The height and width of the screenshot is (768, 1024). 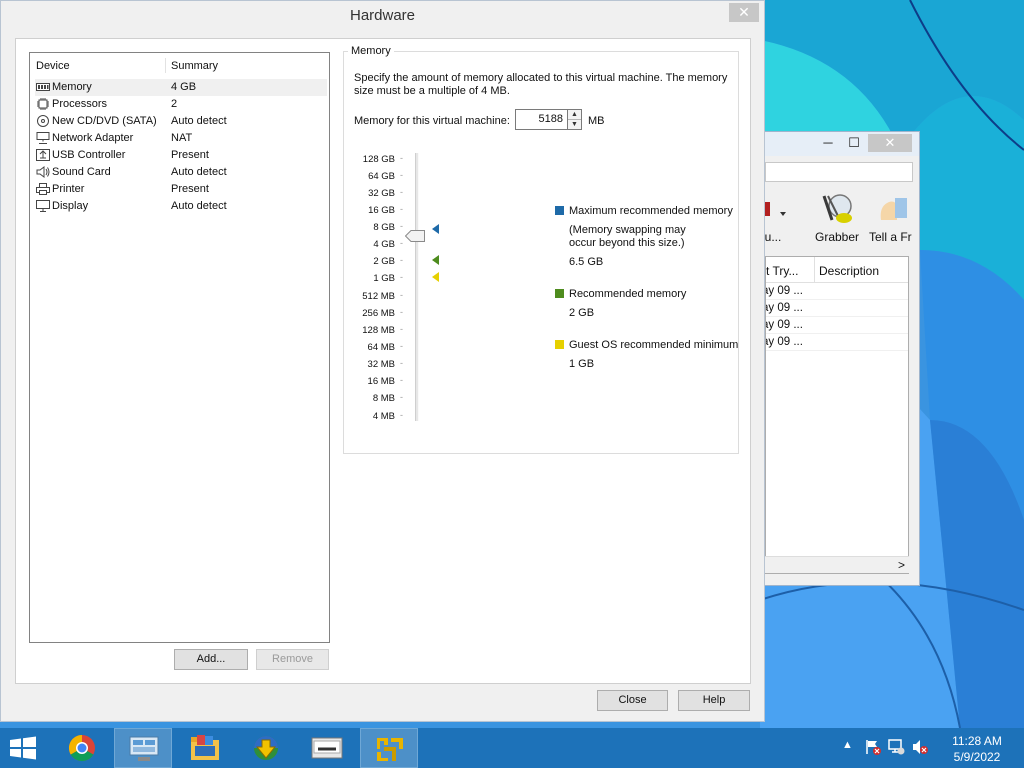 I want to click on taskbar-app-adobe, so click(x=327, y=748).